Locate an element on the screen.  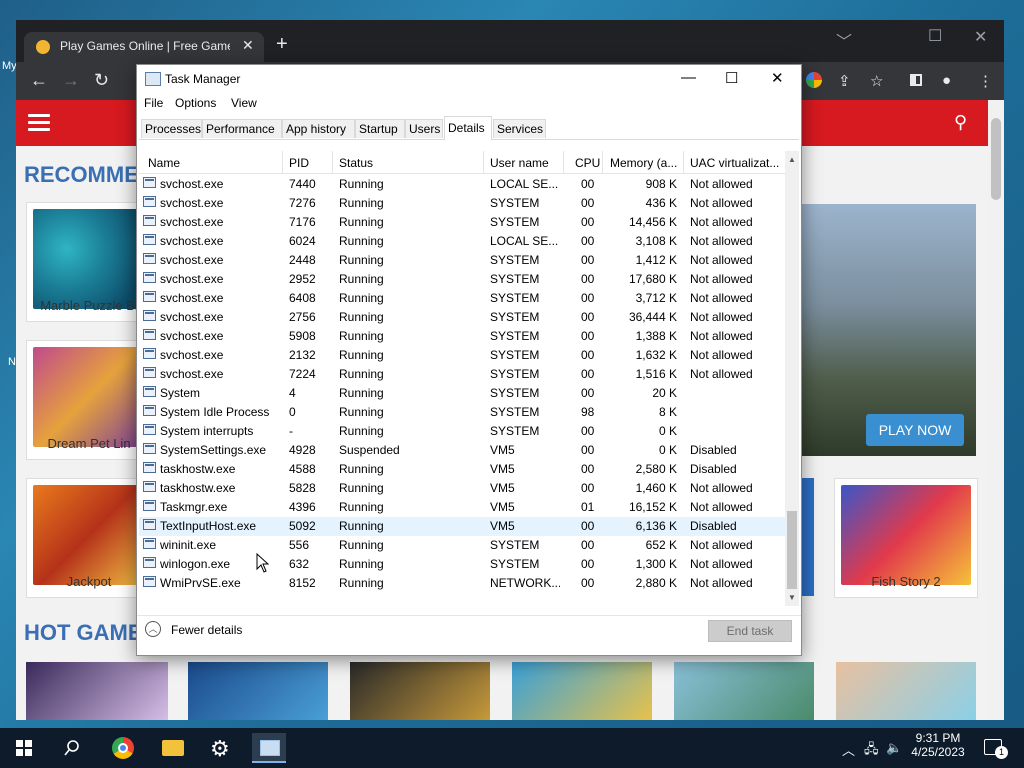
game-card: Marble Puzzle Bl is located at coordinates (89, 262).